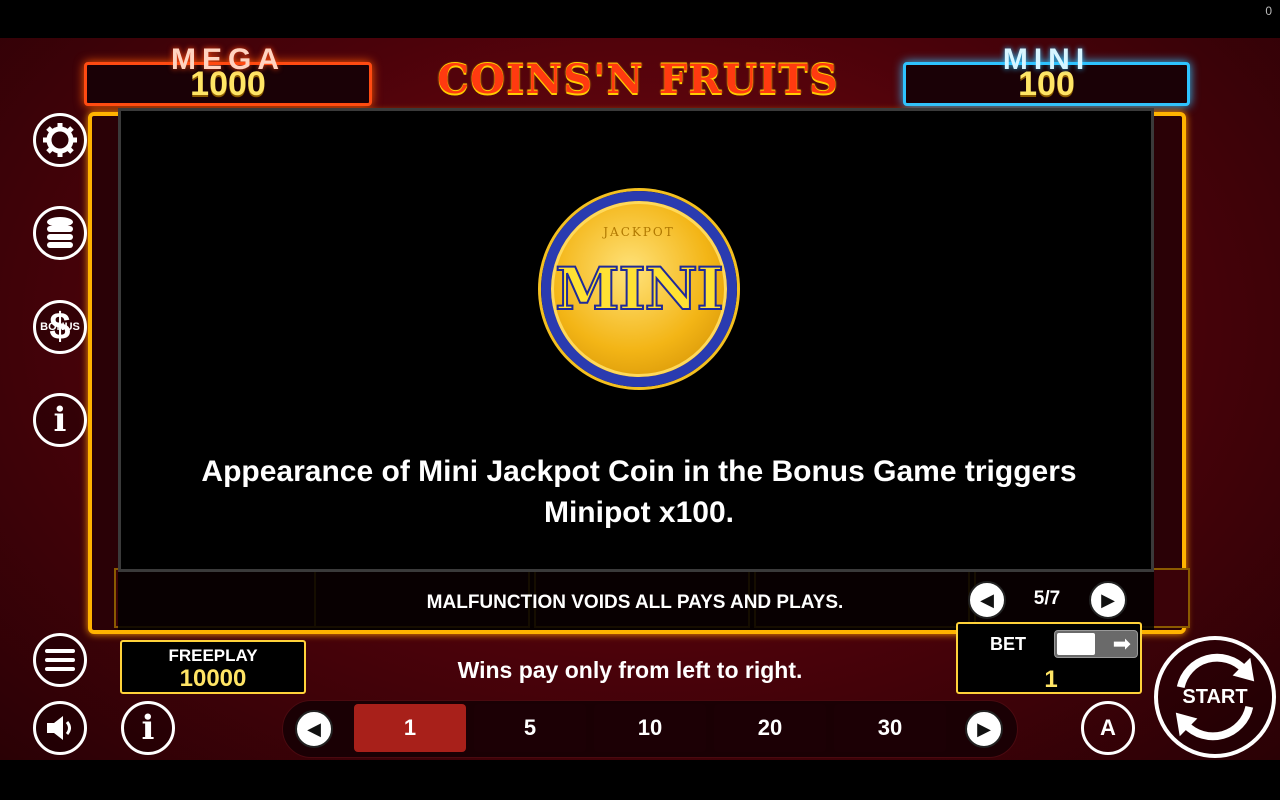  I want to click on bet-value: 1, so click(1051, 679).